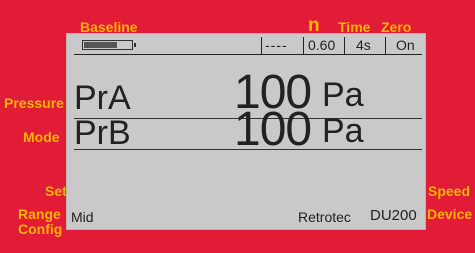 The height and width of the screenshot is (253, 475). I want to click on time-softkey-label: Time, so click(354, 27).